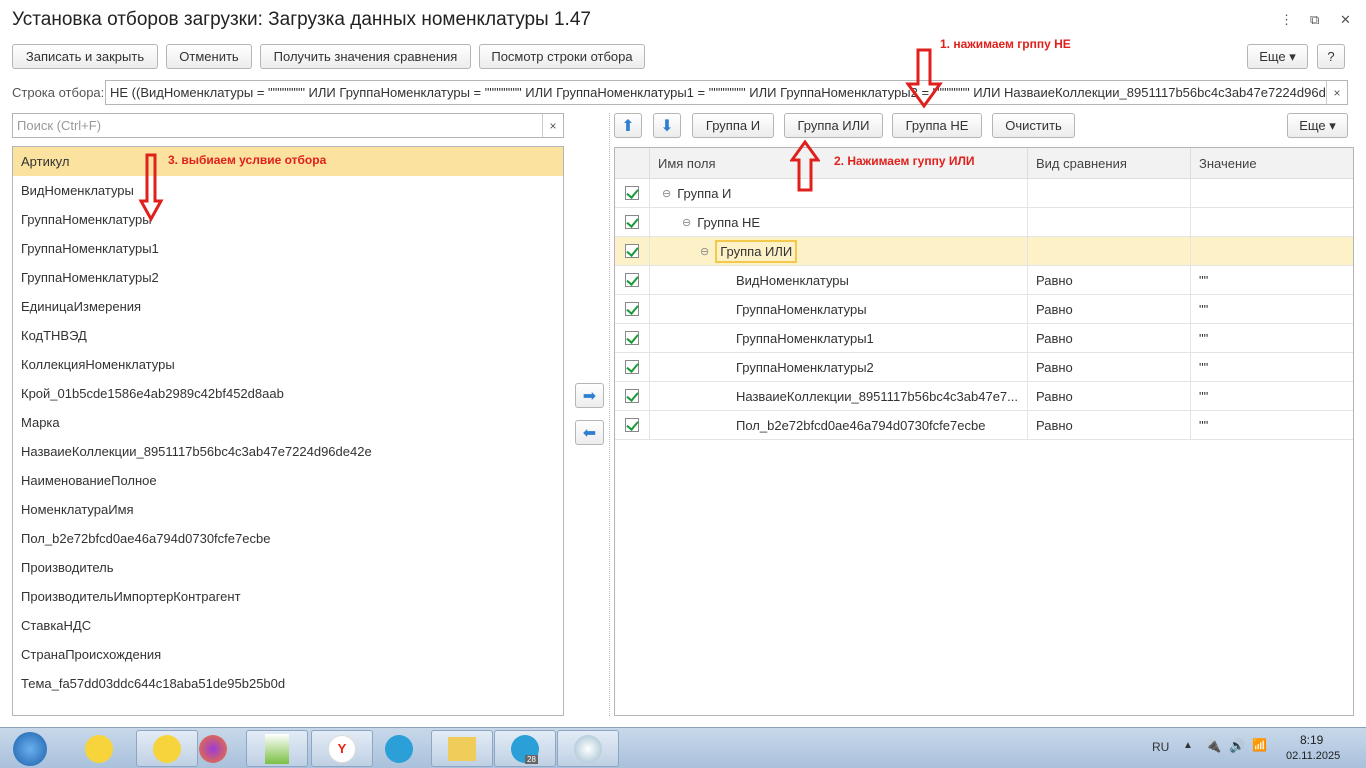 This screenshot has width=1366, height=768. I want to click on get-values-button: Получить значения сравнения, so click(365, 56).